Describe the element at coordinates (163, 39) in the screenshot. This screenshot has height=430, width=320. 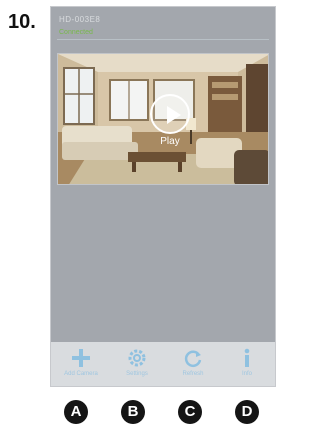
I see `header-divider` at that location.